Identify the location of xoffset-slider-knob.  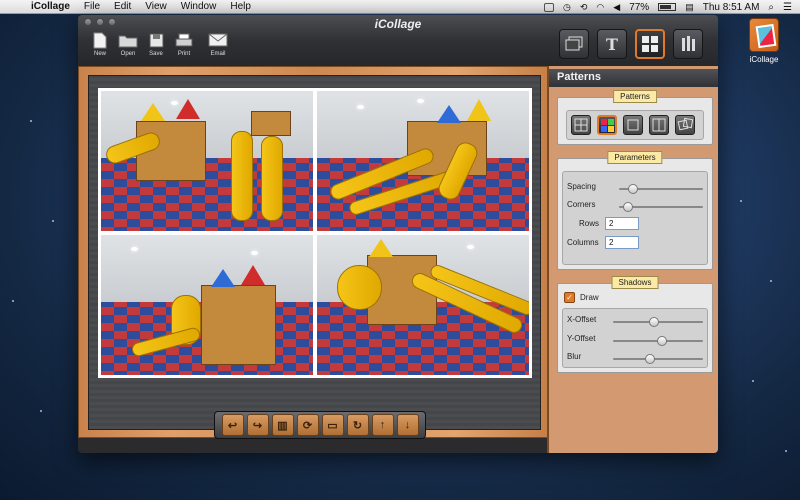
(654, 322).